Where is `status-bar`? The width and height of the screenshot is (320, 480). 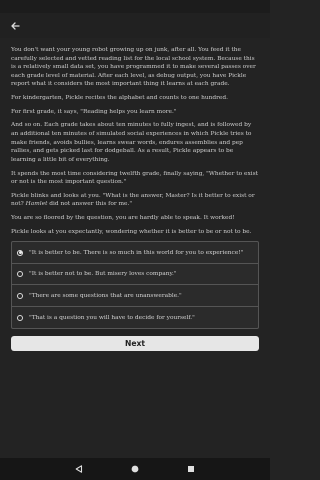 status-bar is located at coordinates (135, 6).